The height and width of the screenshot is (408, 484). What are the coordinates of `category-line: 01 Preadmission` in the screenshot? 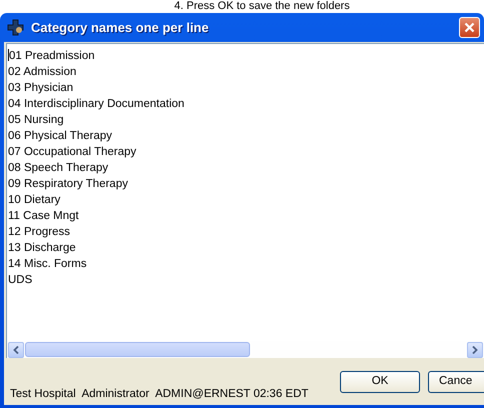 It's located at (52, 56).